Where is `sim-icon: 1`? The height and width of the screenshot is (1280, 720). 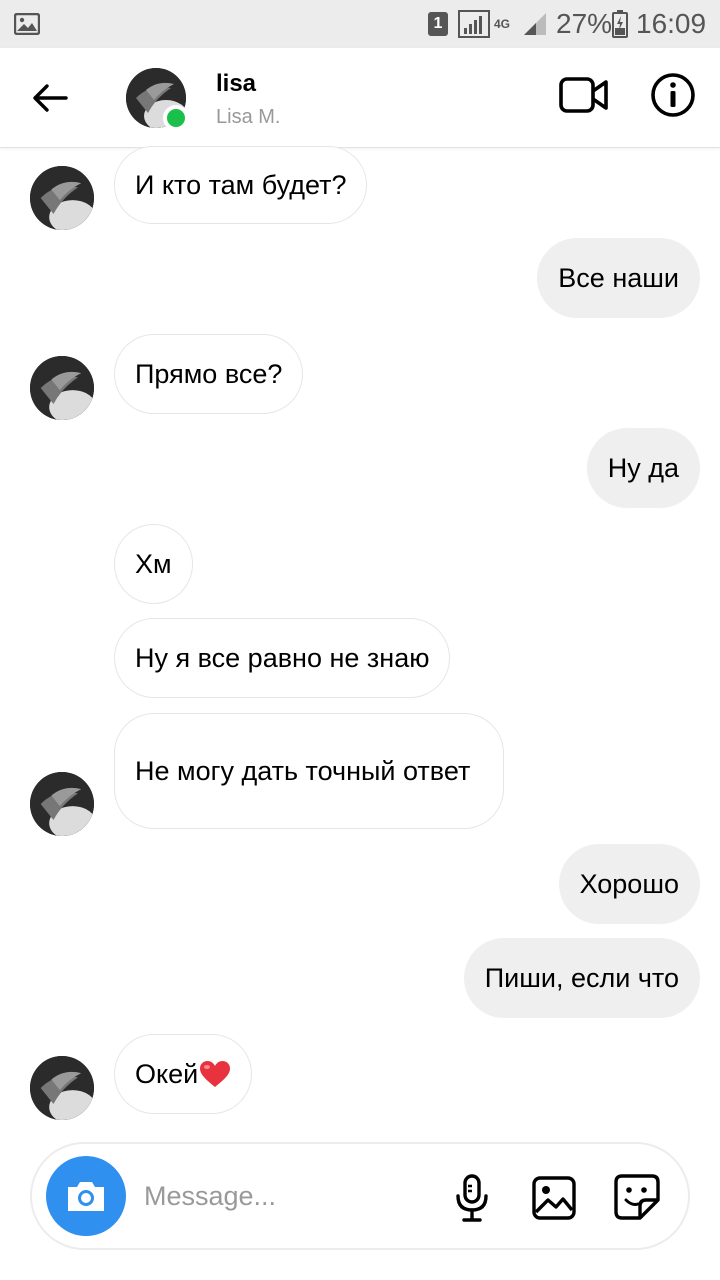 sim-icon: 1 is located at coordinates (438, 24).